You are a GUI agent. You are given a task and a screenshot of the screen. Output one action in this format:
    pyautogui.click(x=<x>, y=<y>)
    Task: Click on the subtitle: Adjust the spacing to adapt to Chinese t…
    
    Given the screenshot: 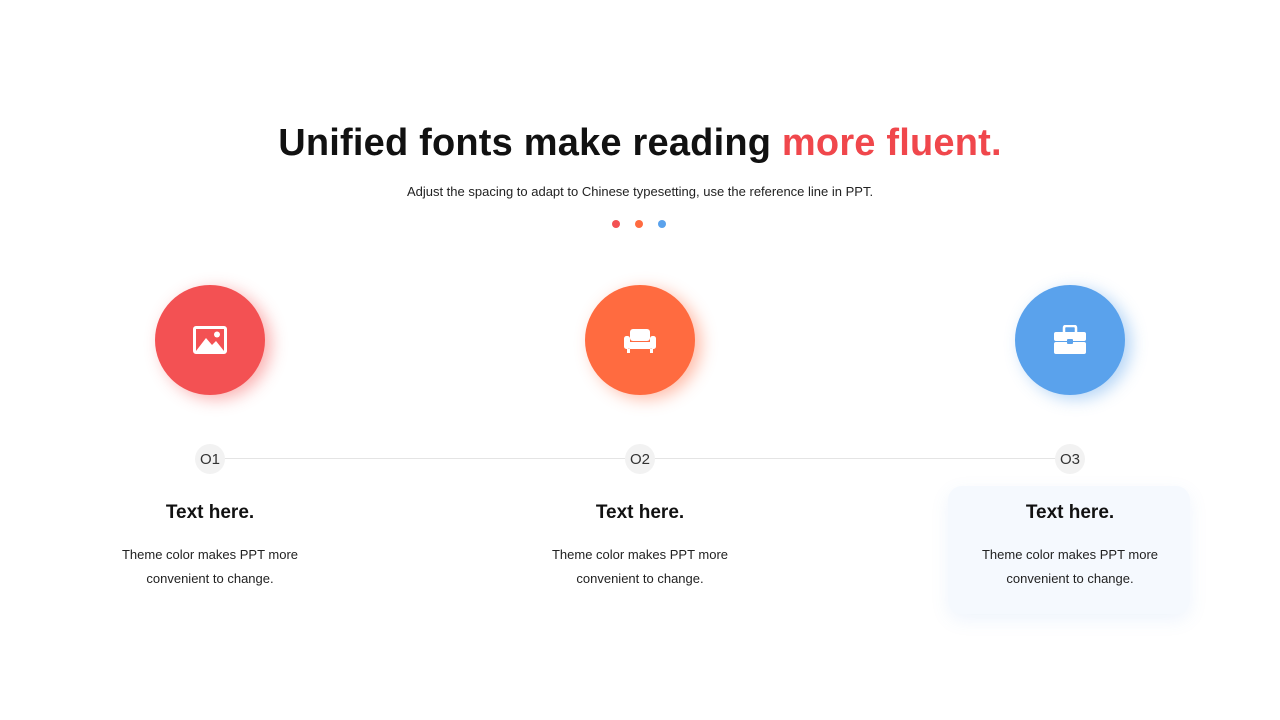 What is the action you would take?
    pyautogui.click(x=640, y=191)
    